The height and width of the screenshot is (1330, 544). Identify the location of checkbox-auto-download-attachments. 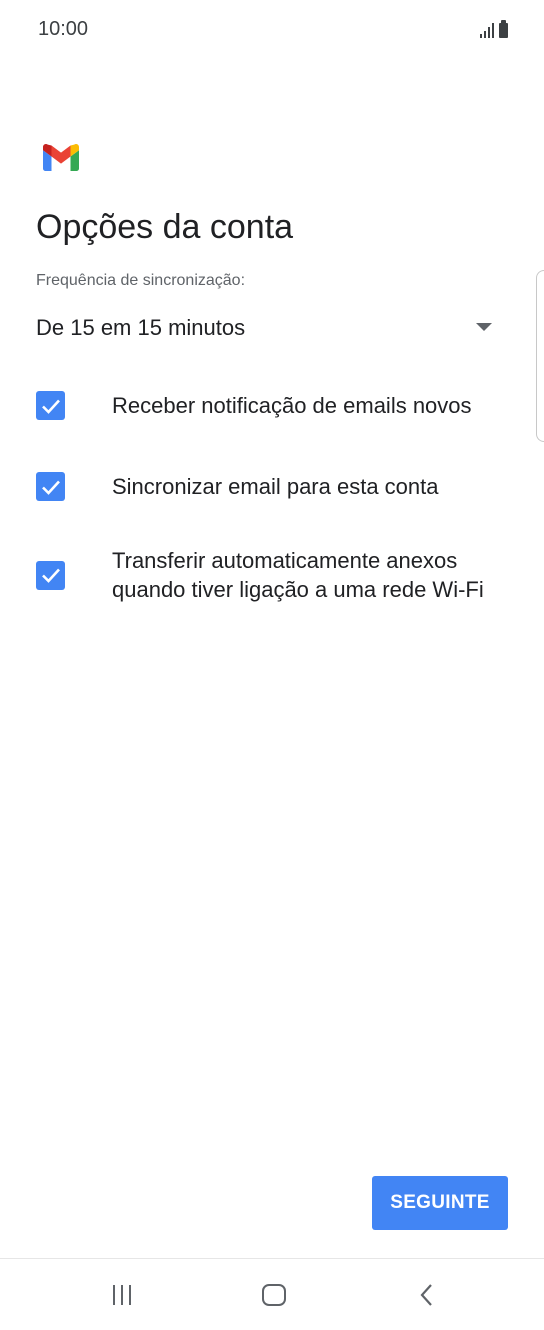
(50, 575).